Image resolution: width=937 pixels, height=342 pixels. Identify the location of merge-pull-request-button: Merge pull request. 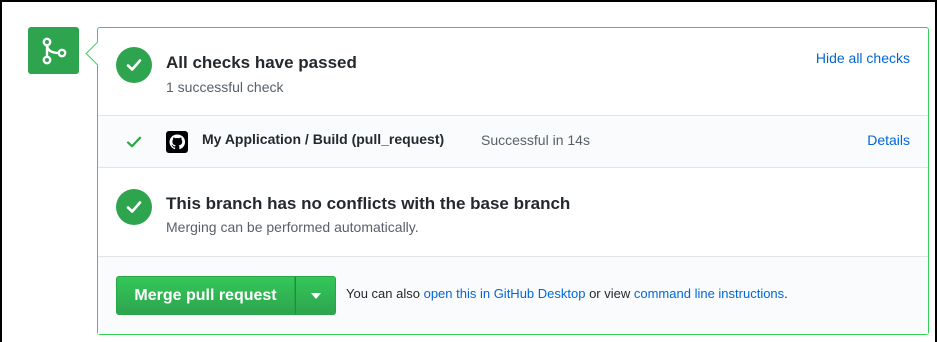
(205, 295).